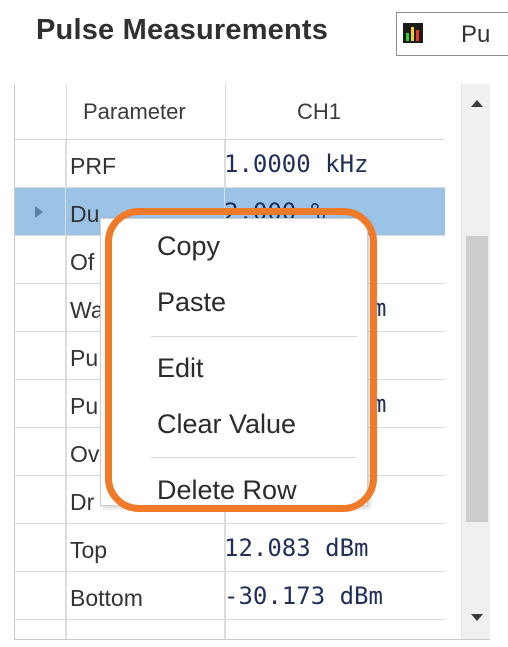 The image size is (508, 647). I want to click on value-cell: -30.173 dBm, so click(335, 595).